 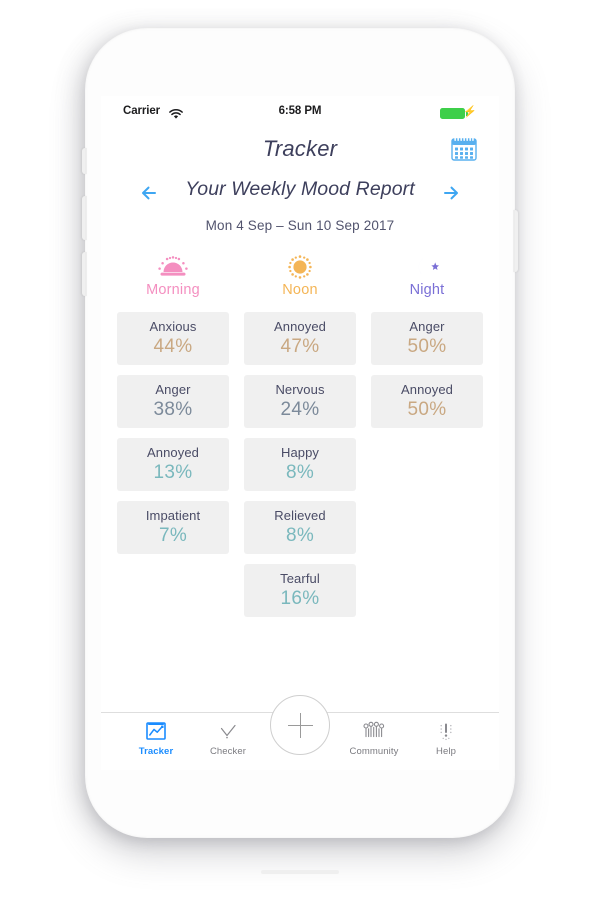 I want to click on arrow-right-icon, so click(x=450, y=193).